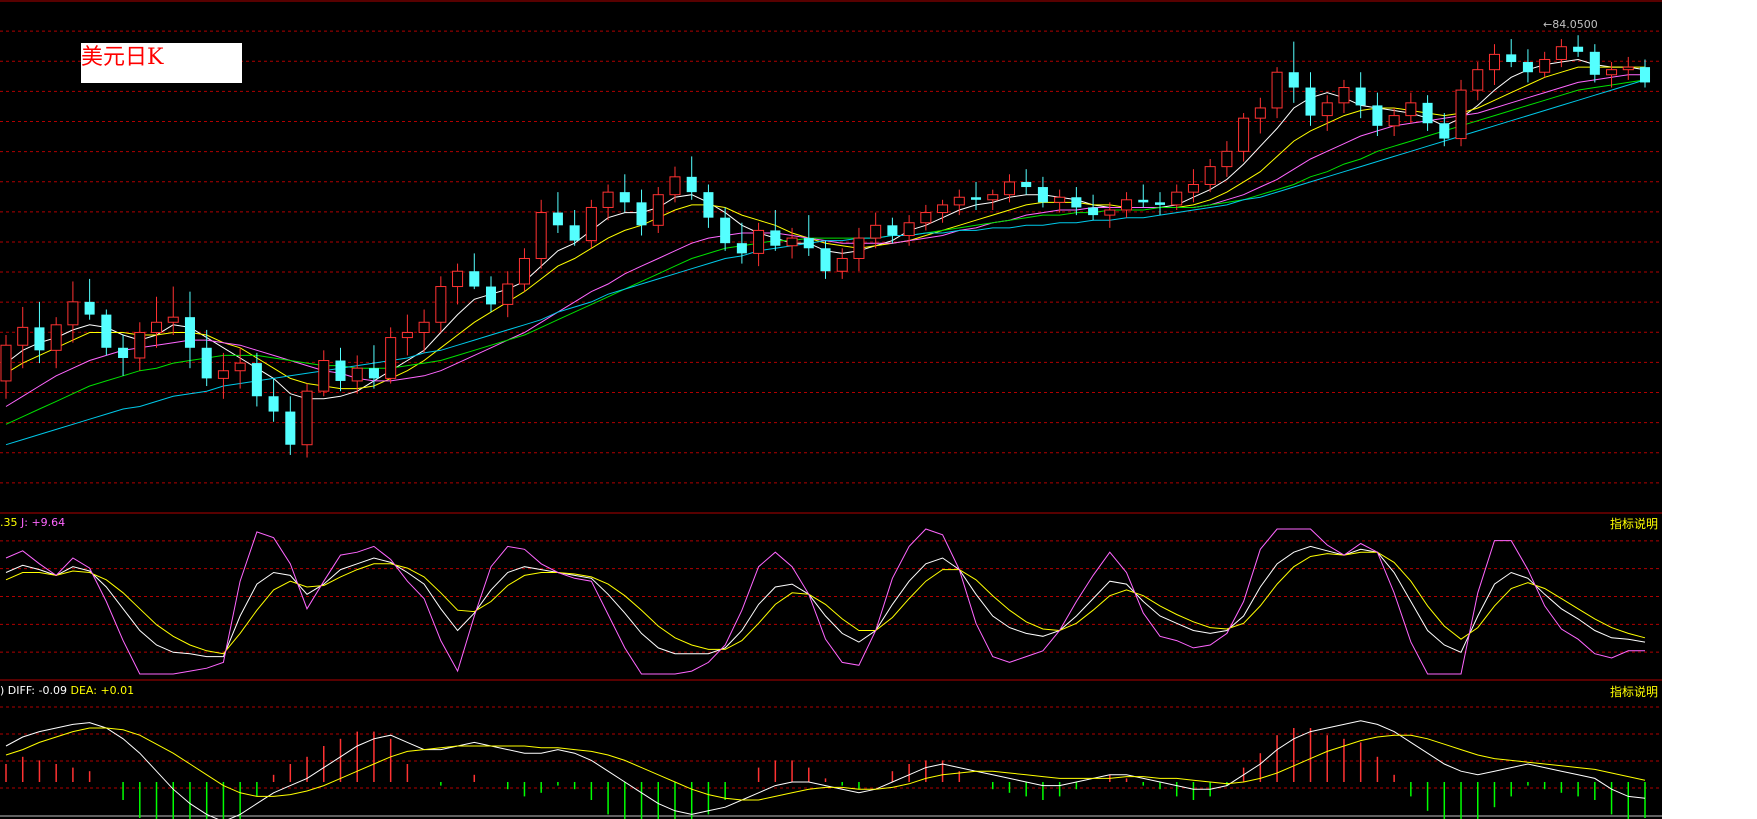  What do you see at coordinates (24, 522) in the screenshot?
I see `kdj-j-name: J:` at bounding box center [24, 522].